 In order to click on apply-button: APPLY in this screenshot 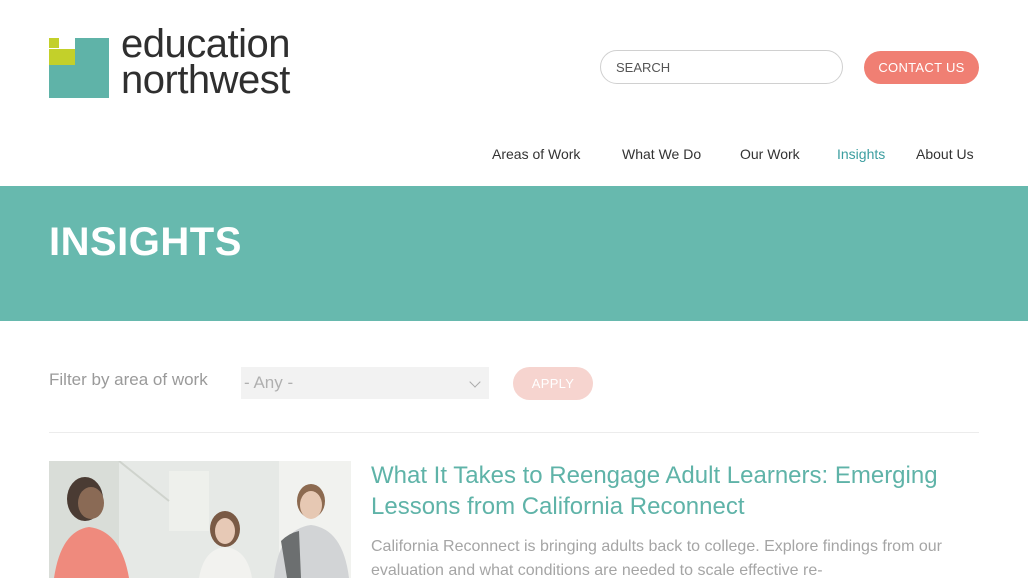, I will do `click(553, 383)`.